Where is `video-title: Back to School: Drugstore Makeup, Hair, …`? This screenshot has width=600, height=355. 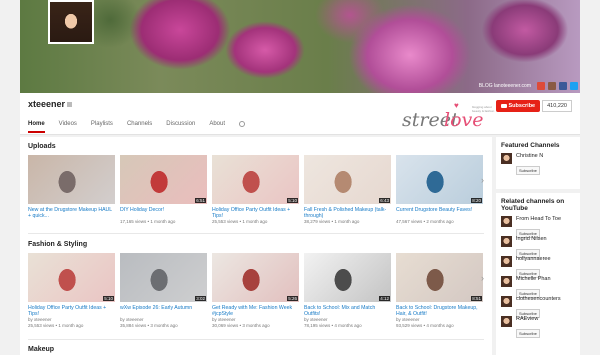
video-title: Back to School: Drugstore Makeup, Hair, … is located at coordinates (439, 311).